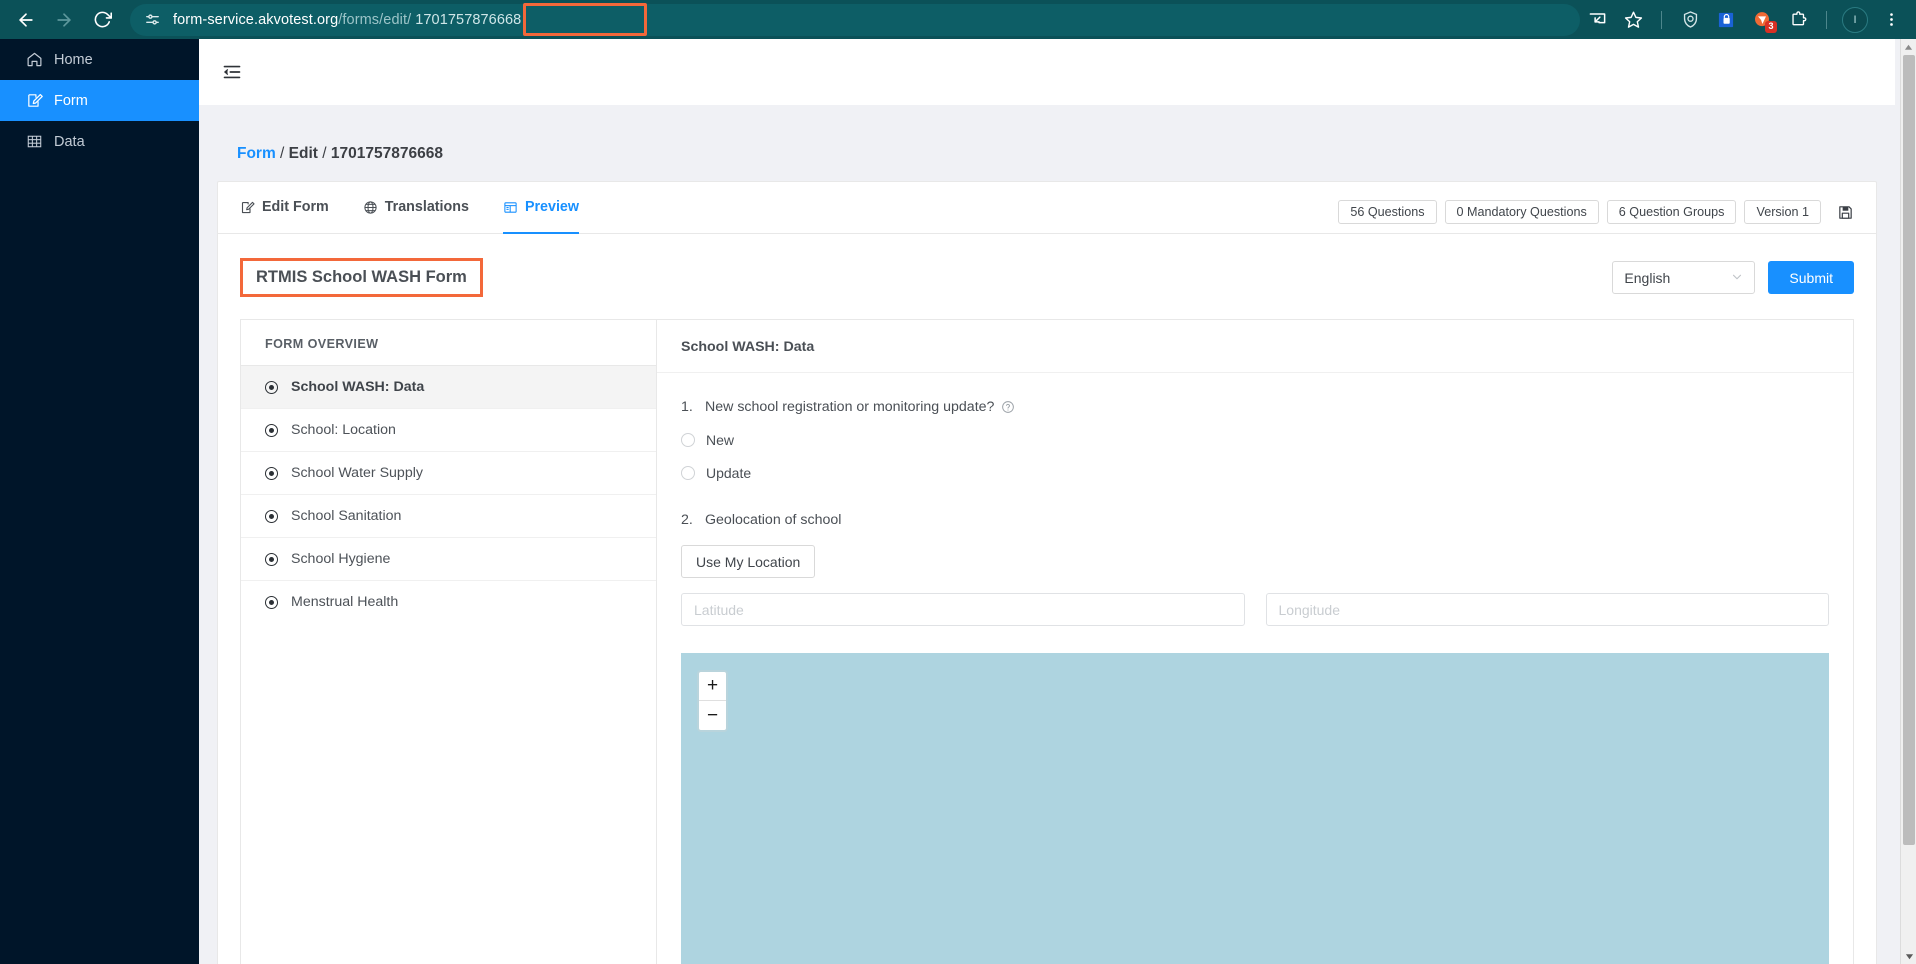 Image resolution: width=1916 pixels, height=964 pixels. Describe the element at coordinates (1255, 473) in the screenshot. I see `question-1-option-update: Update` at that location.